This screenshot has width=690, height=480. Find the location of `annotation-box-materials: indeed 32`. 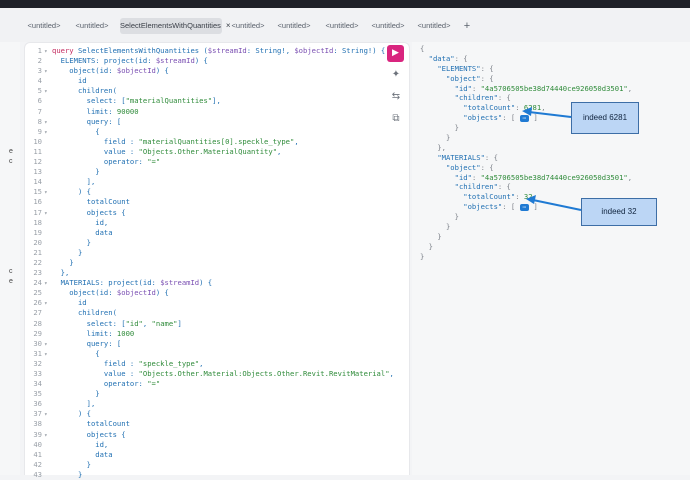

annotation-box-materials: indeed 32 is located at coordinates (619, 212).